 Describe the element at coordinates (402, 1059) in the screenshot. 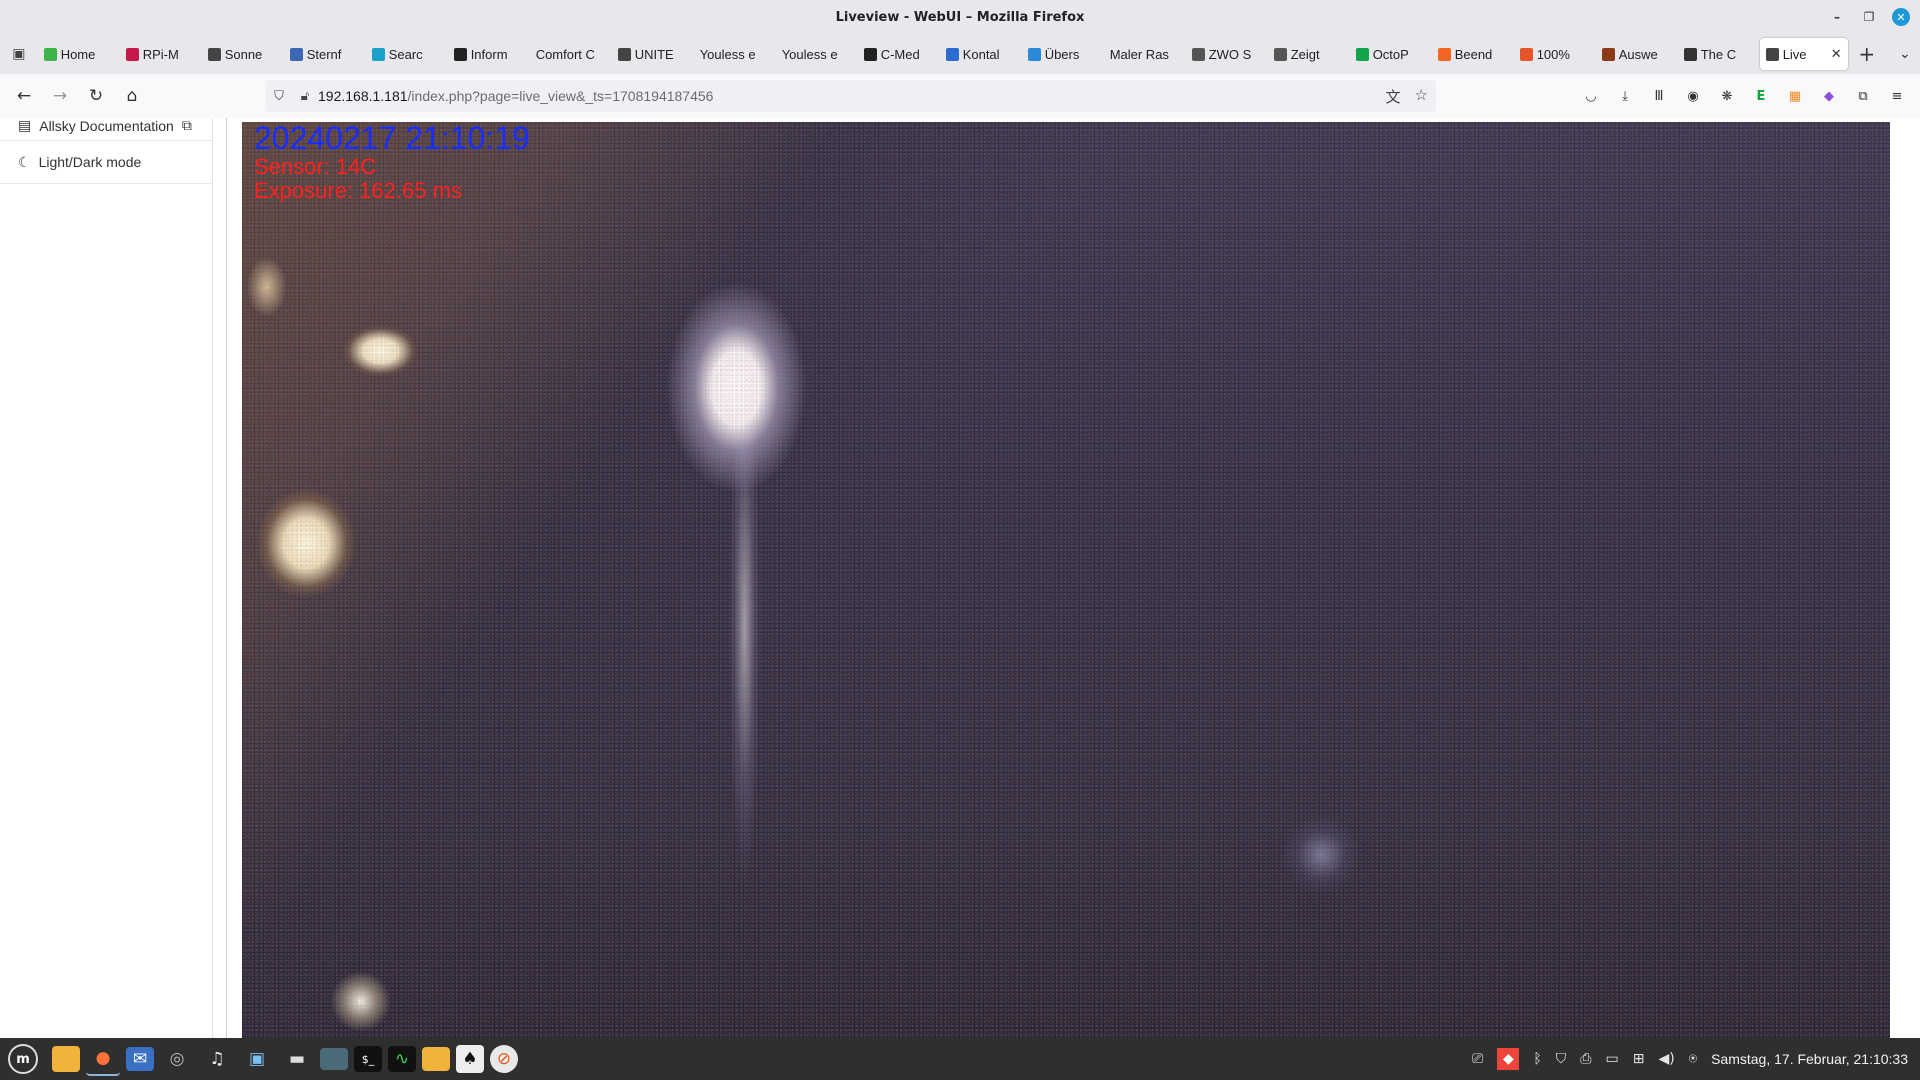

I see `system-monitor-icon: ∿` at that location.